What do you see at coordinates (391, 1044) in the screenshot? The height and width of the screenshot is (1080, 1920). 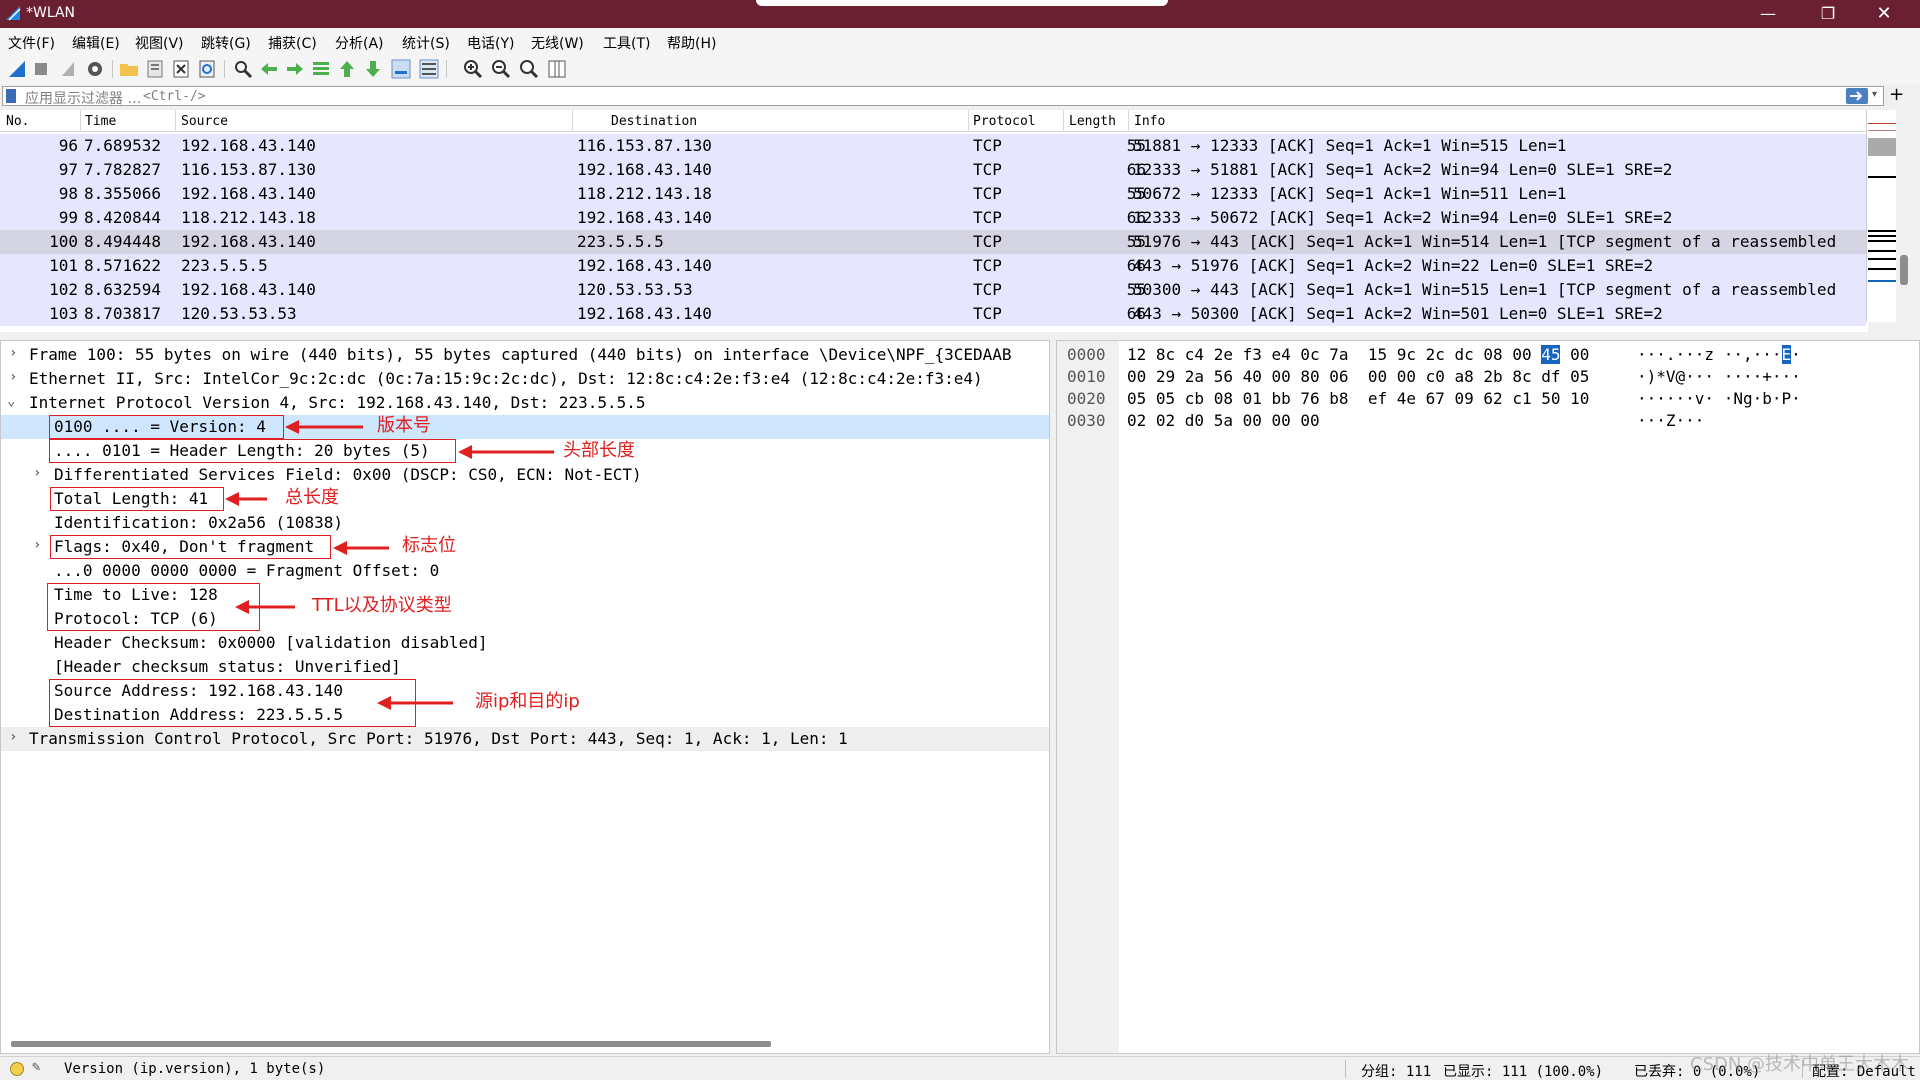 I see `hscroll-thumb` at bounding box center [391, 1044].